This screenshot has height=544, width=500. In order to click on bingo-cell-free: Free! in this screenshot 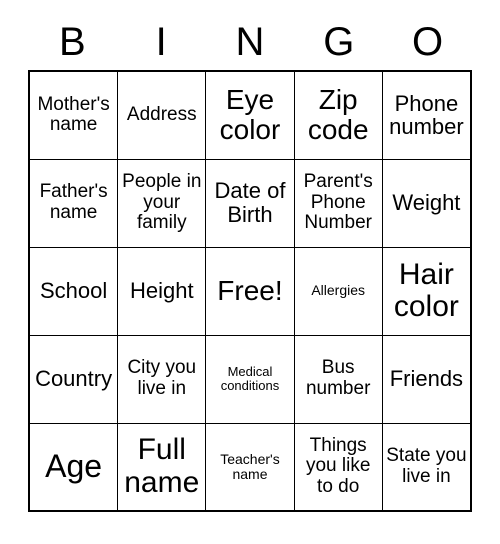, I will do `click(250, 291)`.